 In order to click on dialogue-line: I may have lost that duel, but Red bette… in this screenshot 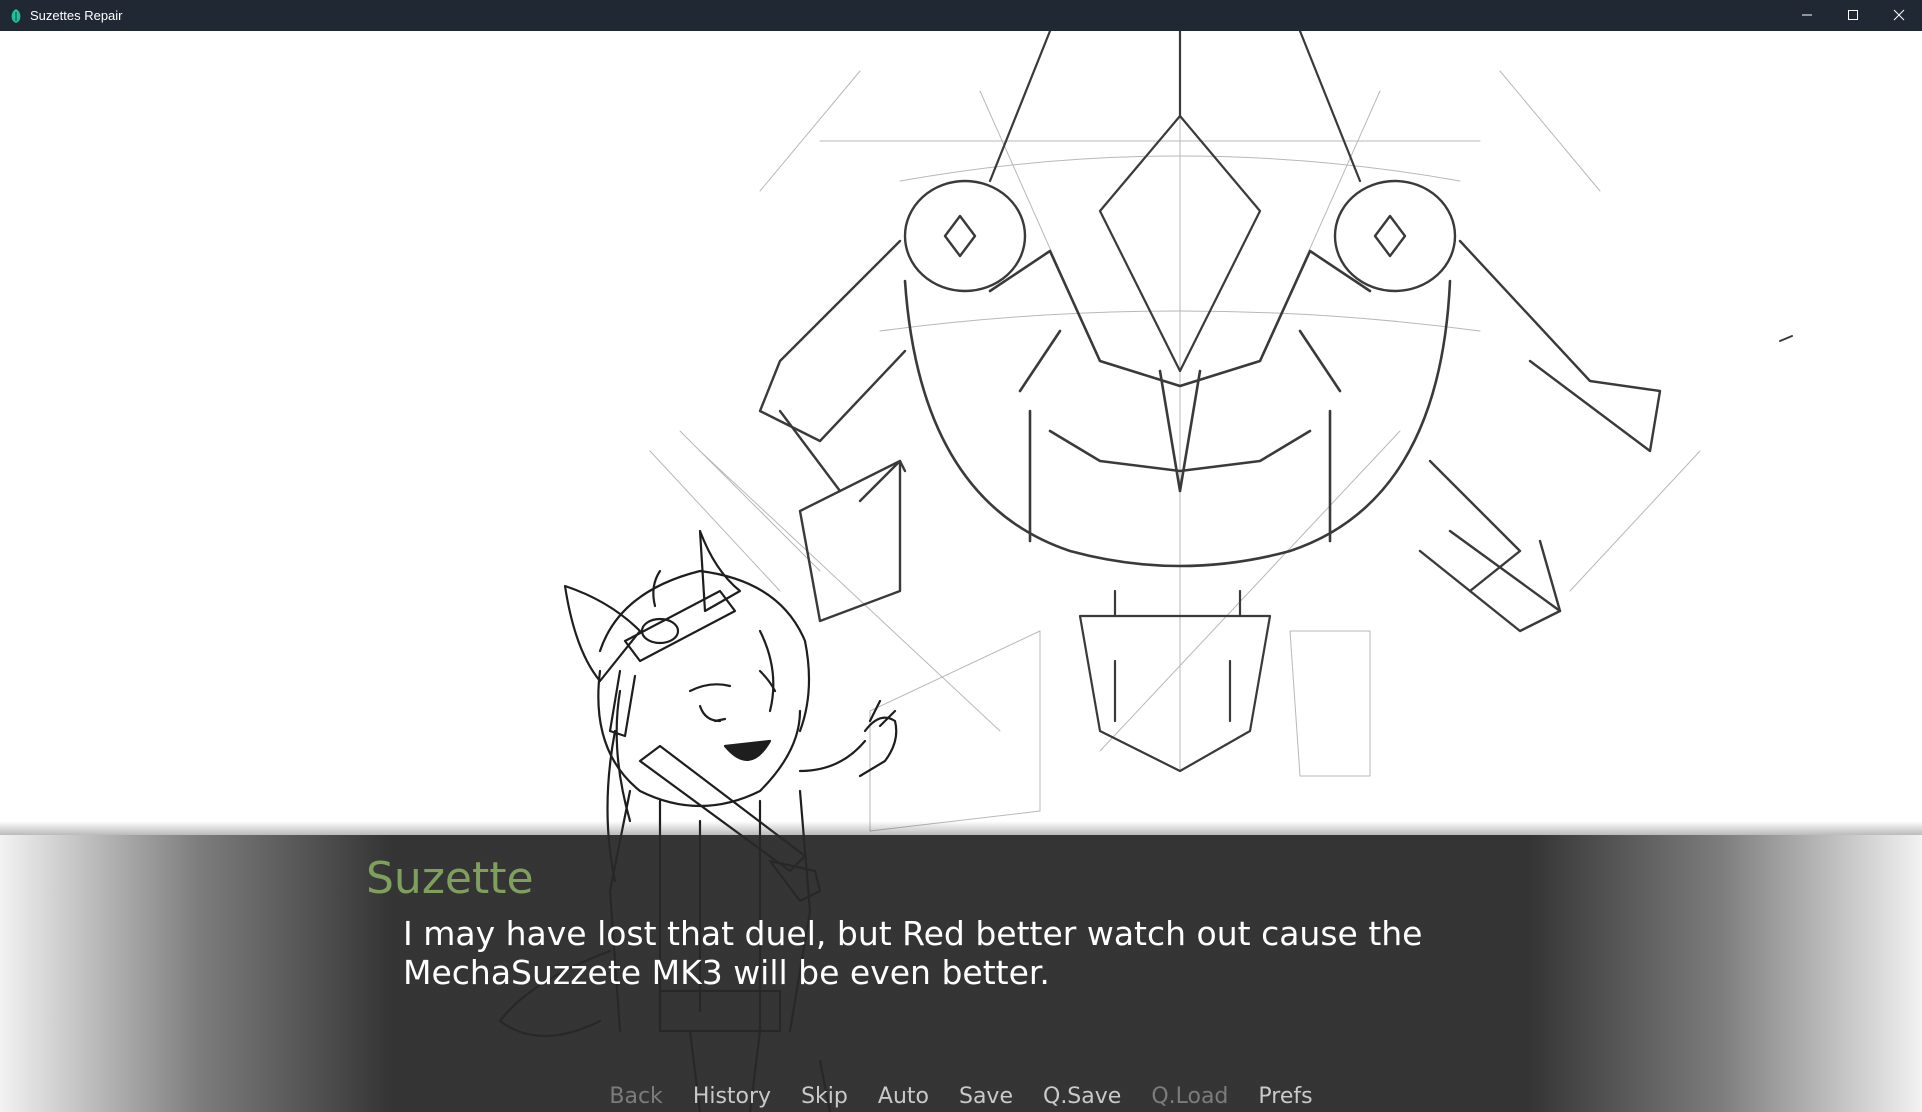, I will do `click(913, 933)`.